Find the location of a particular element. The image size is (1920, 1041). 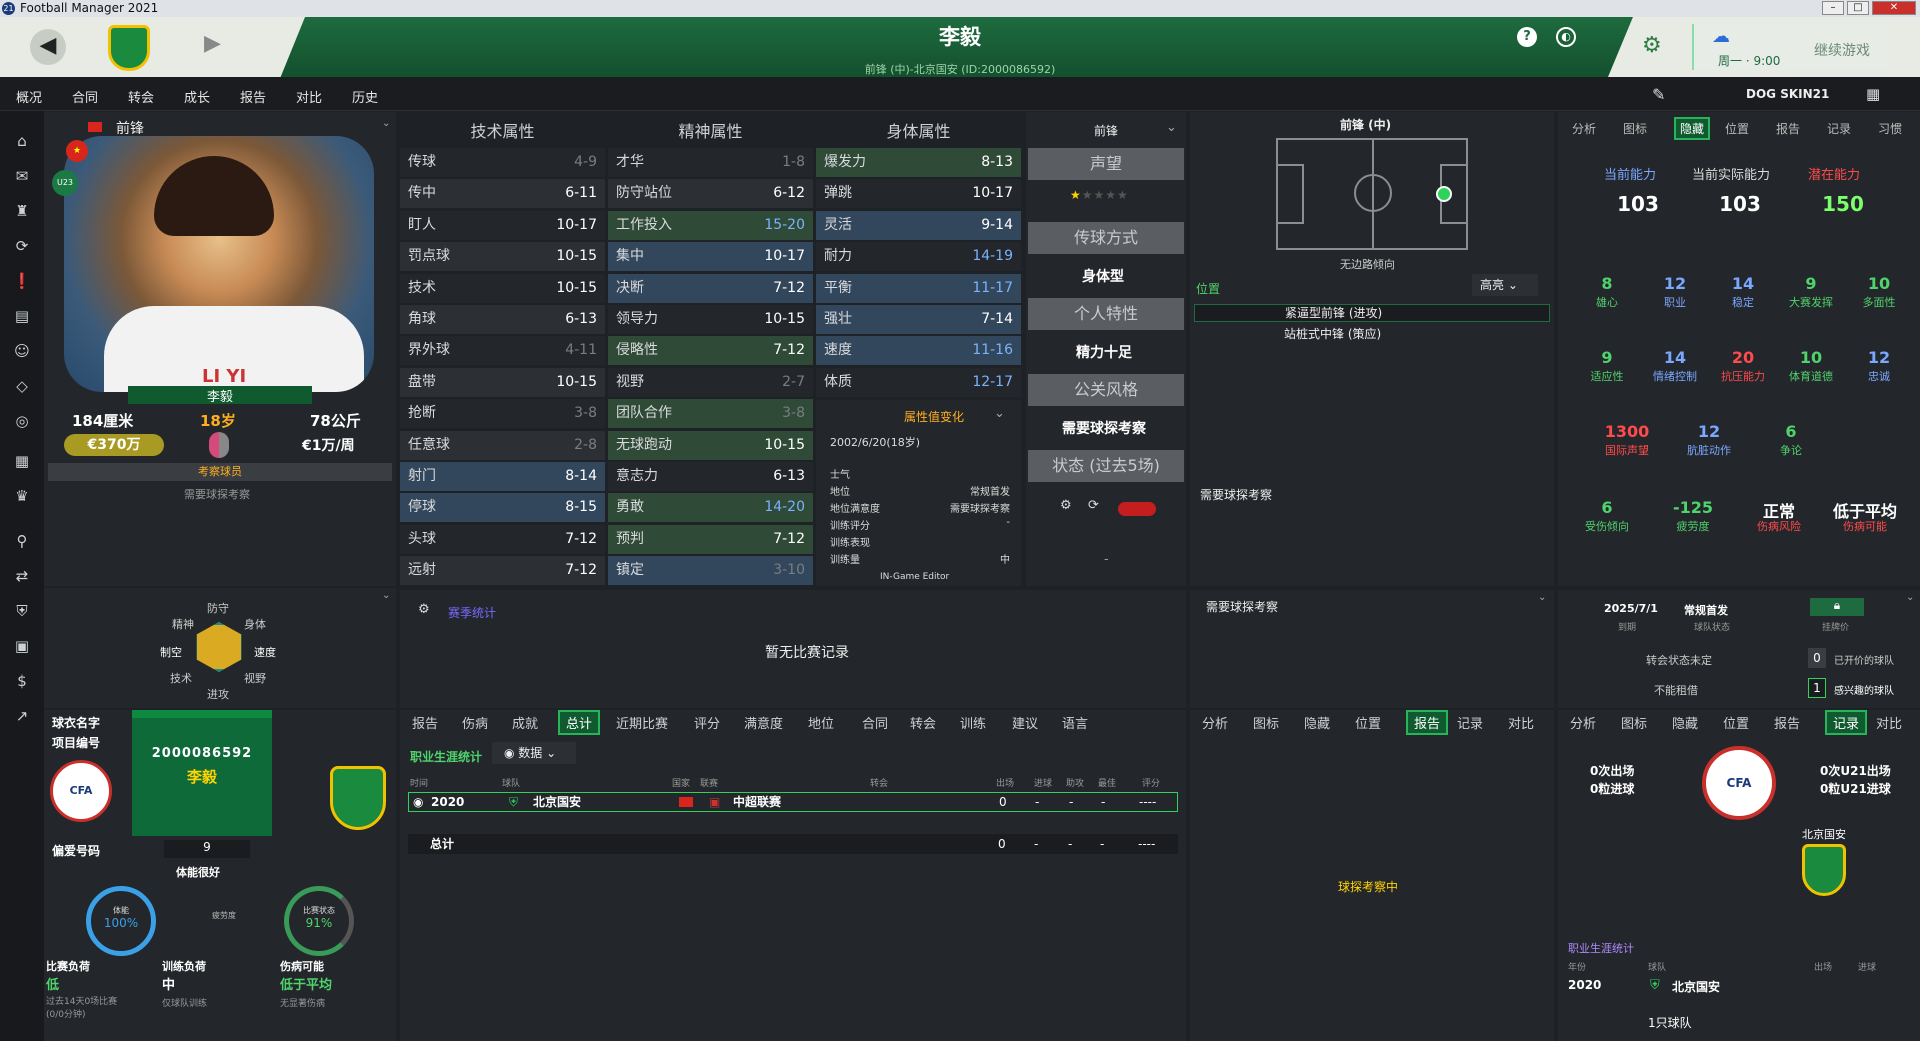

attr-row: 工作投入 15-20 is located at coordinates (710, 225).